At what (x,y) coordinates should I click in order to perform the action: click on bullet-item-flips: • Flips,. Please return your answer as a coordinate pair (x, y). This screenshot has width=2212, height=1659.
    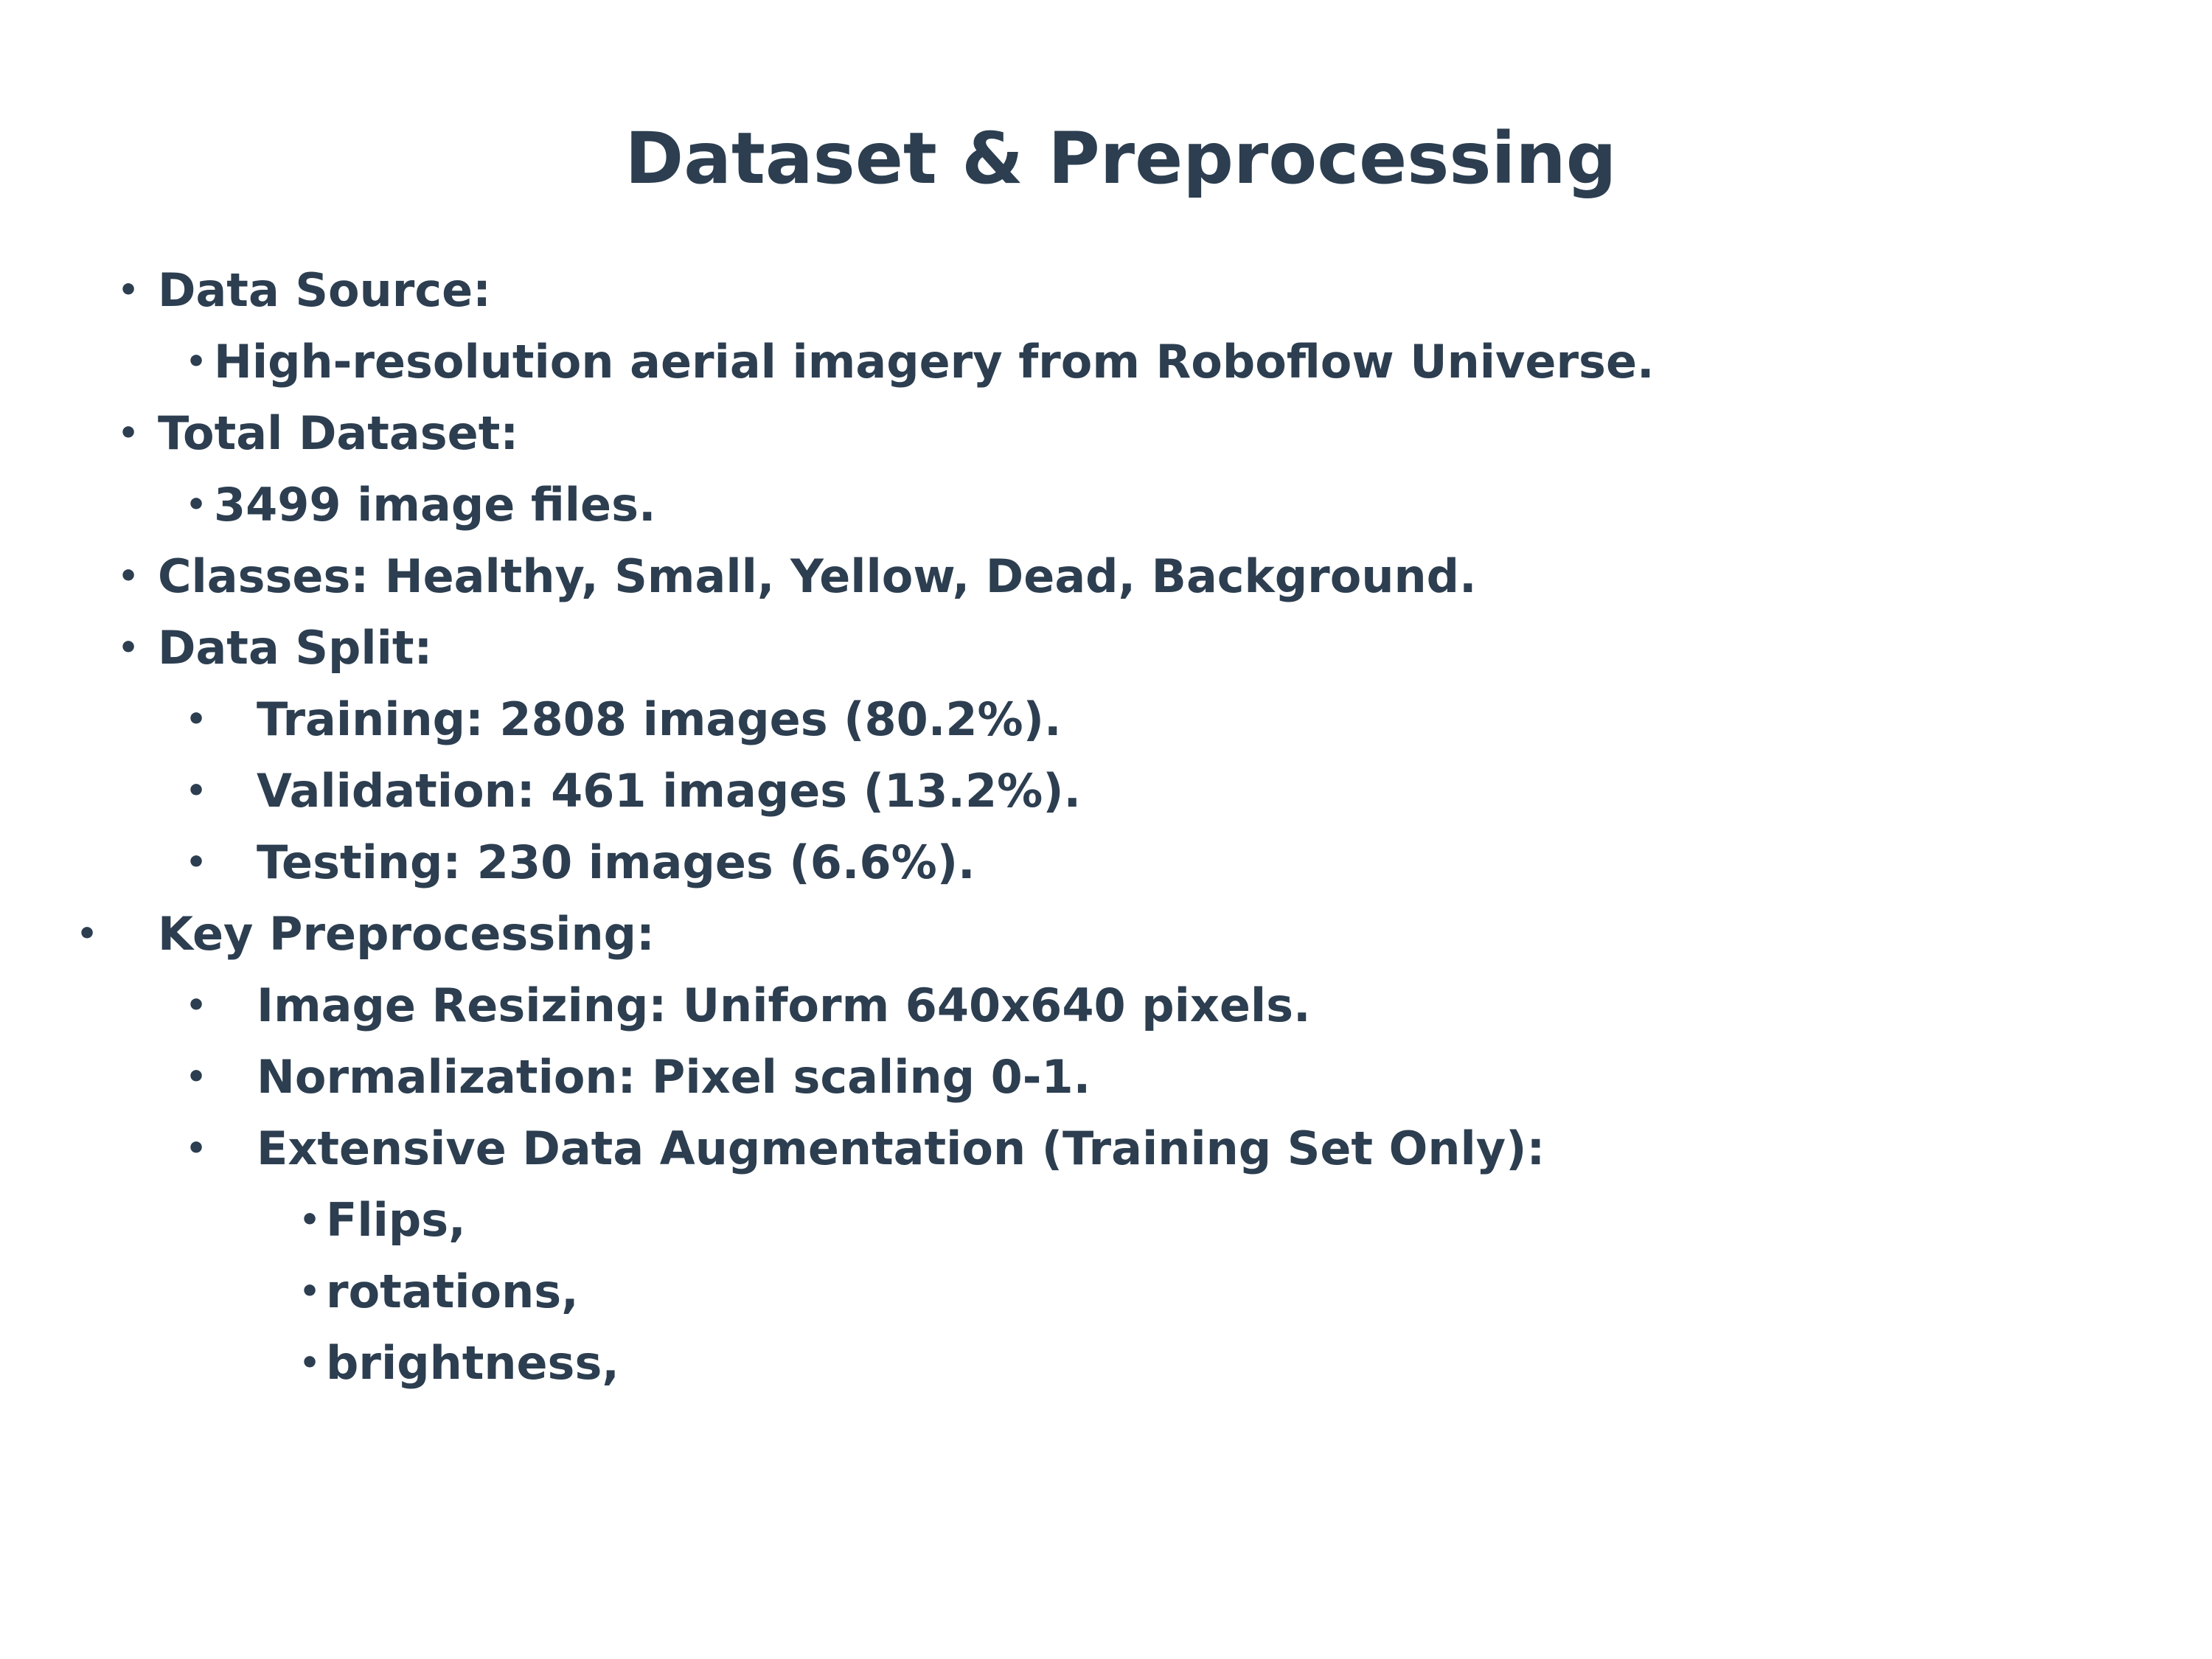
    Looking at the image, I should click on (1106, 1220).